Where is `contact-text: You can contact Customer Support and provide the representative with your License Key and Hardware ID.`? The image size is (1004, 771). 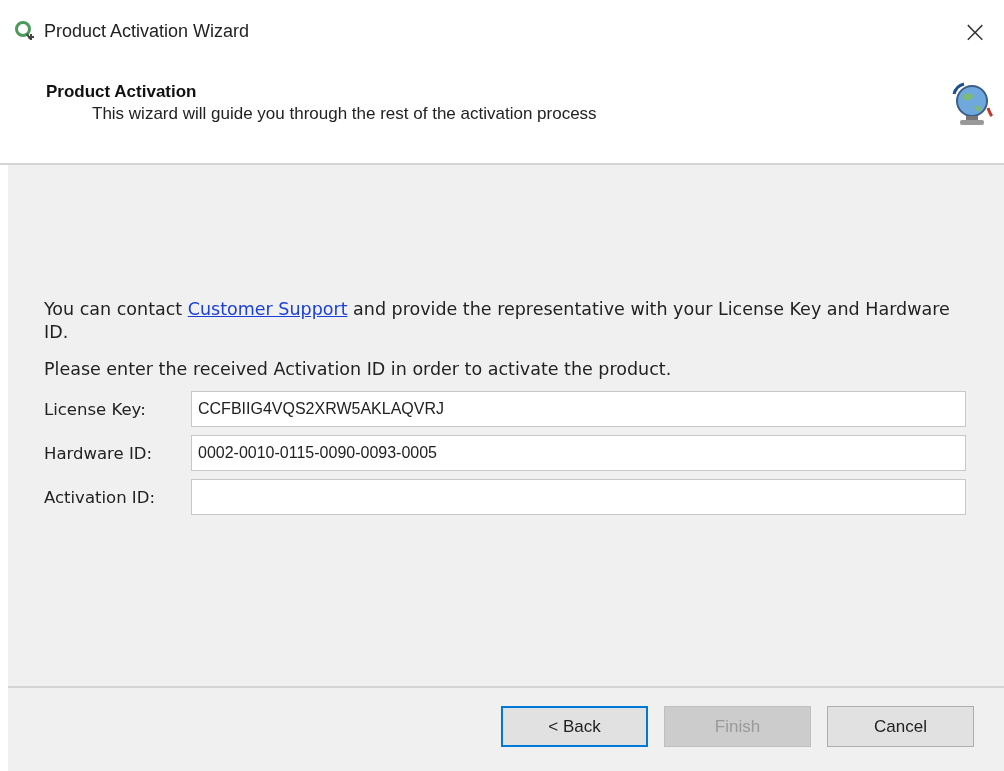 contact-text: You can contact Customer Support and provide the representative with your License Key and Hardware ID. is located at coordinates (497, 321).